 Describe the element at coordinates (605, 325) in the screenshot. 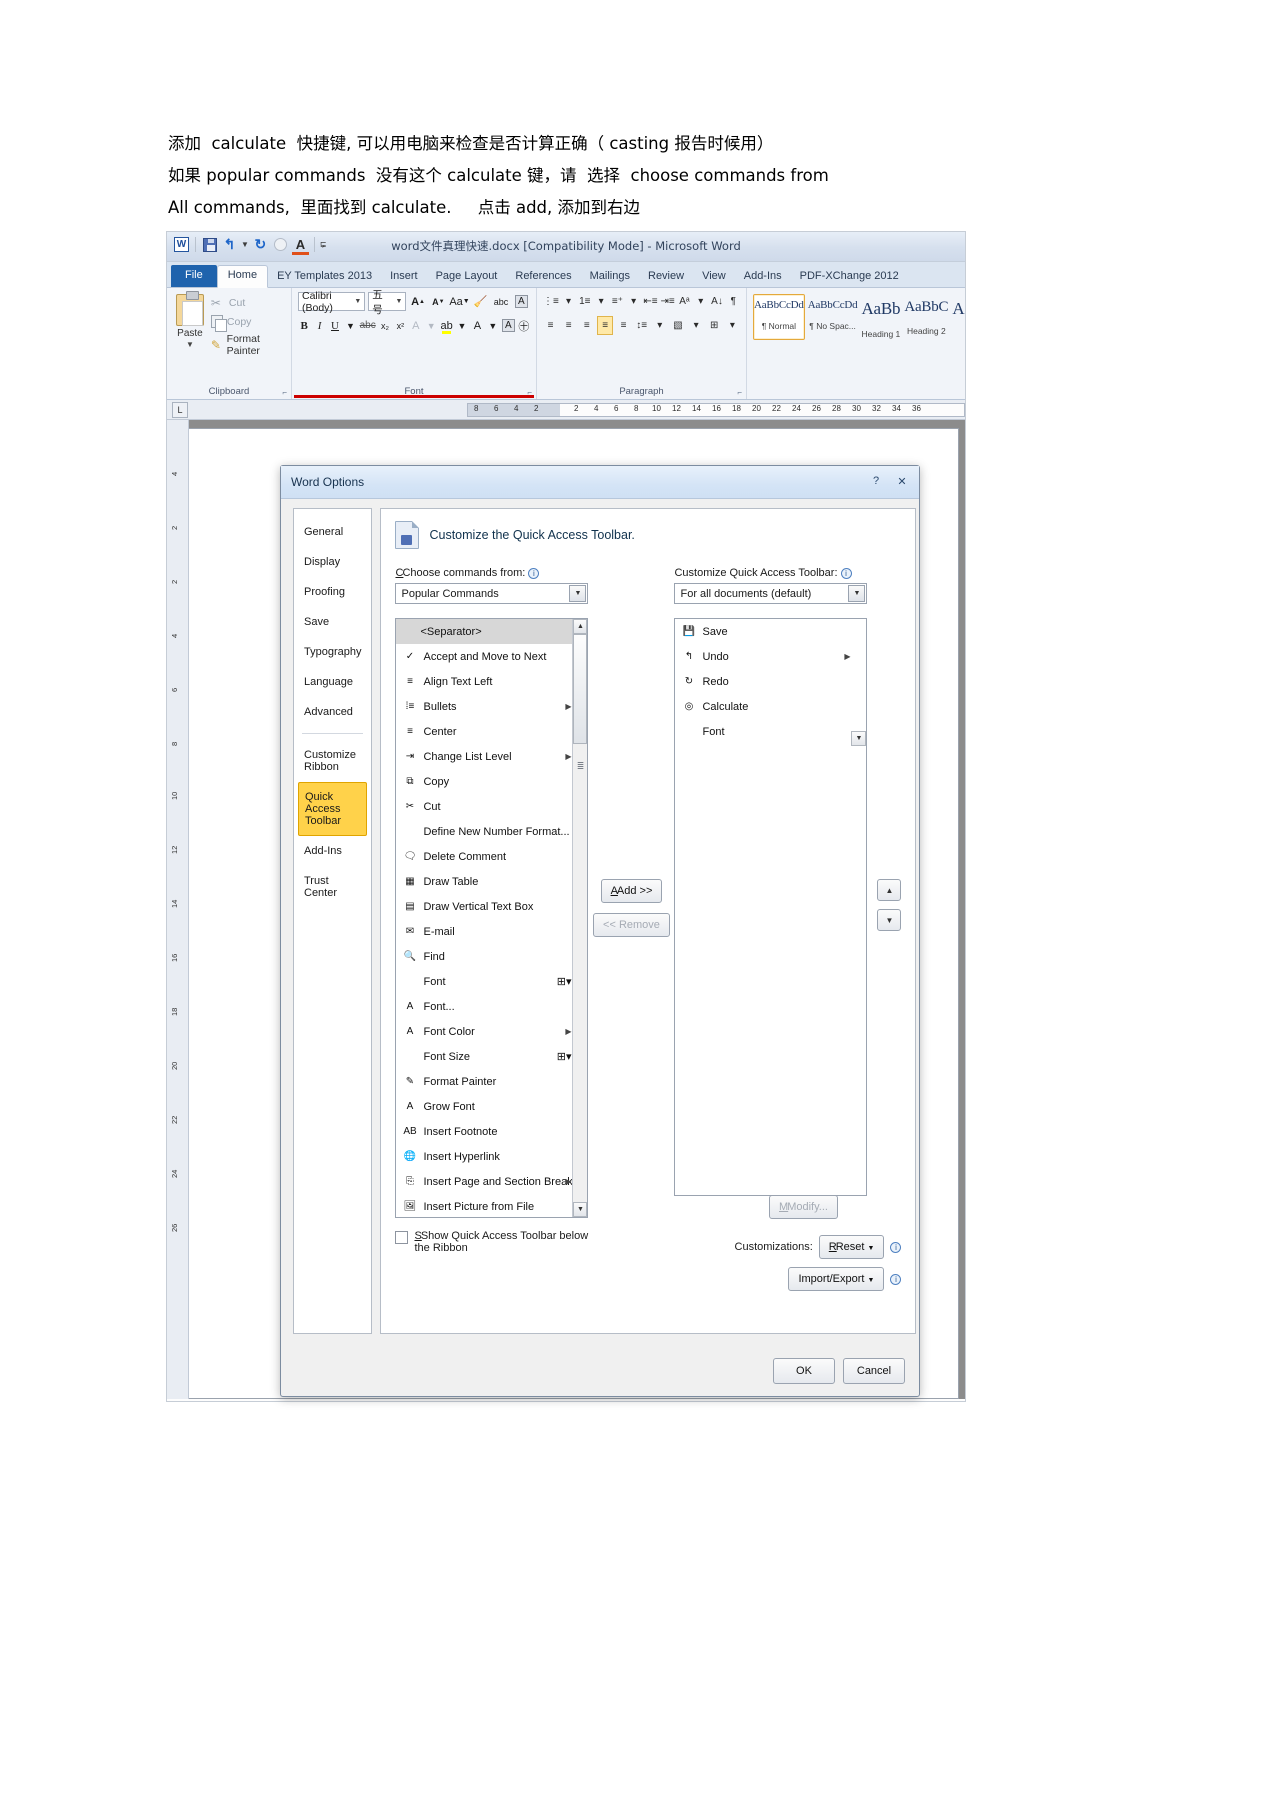

I see `justify-icon: ≡` at that location.